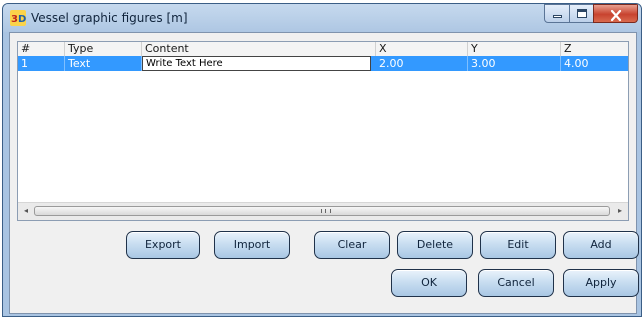 This screenshot has width=644, height=317. I want to click on grip-icon, so click(326, 211).